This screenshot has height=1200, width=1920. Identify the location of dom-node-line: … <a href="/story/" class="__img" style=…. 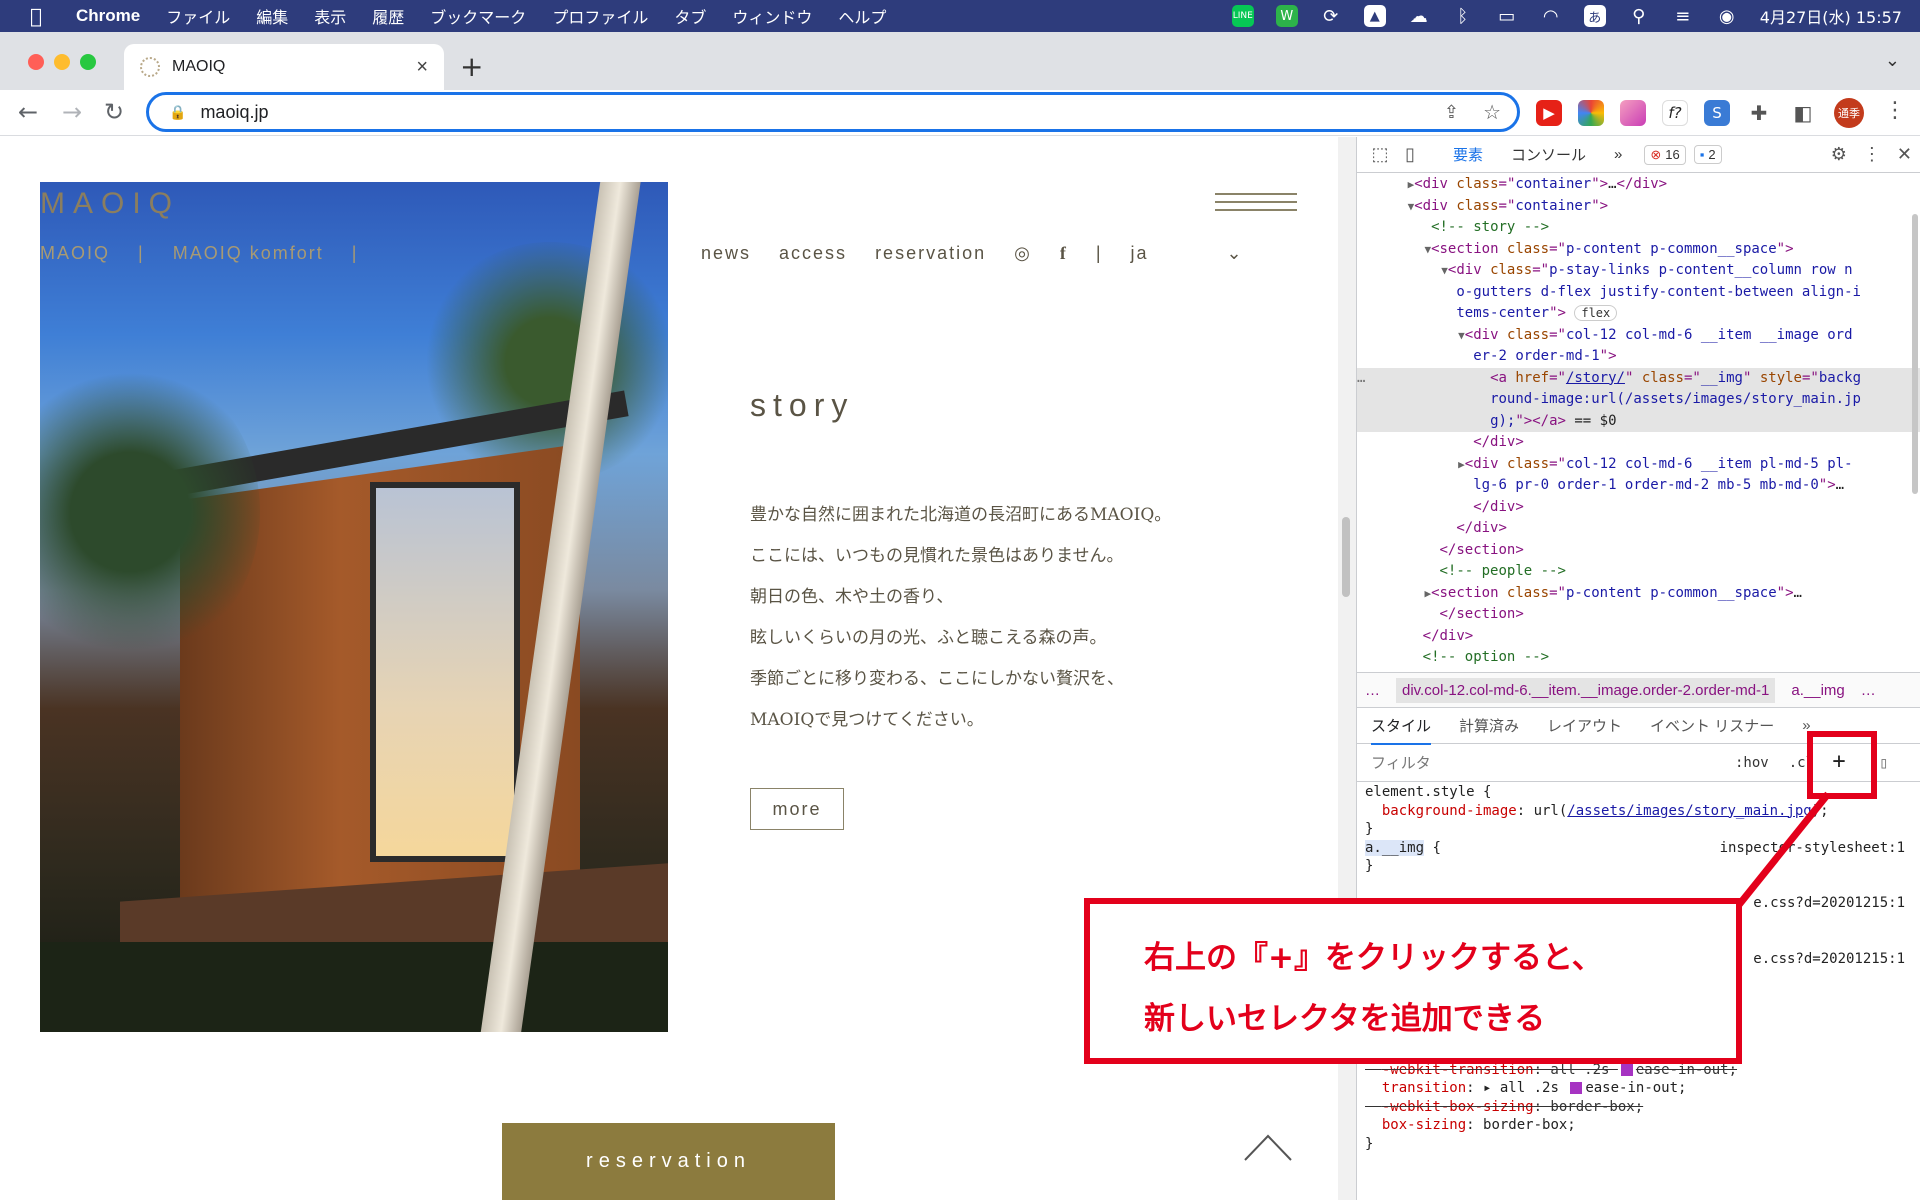
(1638, 378).